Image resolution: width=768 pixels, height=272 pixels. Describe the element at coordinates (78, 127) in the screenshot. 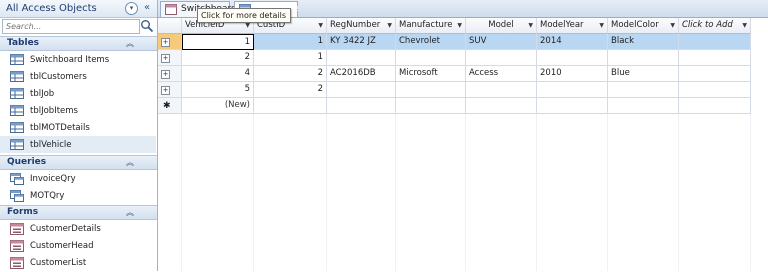

I see `nav-item-table: tblMOTDetails` at that location.